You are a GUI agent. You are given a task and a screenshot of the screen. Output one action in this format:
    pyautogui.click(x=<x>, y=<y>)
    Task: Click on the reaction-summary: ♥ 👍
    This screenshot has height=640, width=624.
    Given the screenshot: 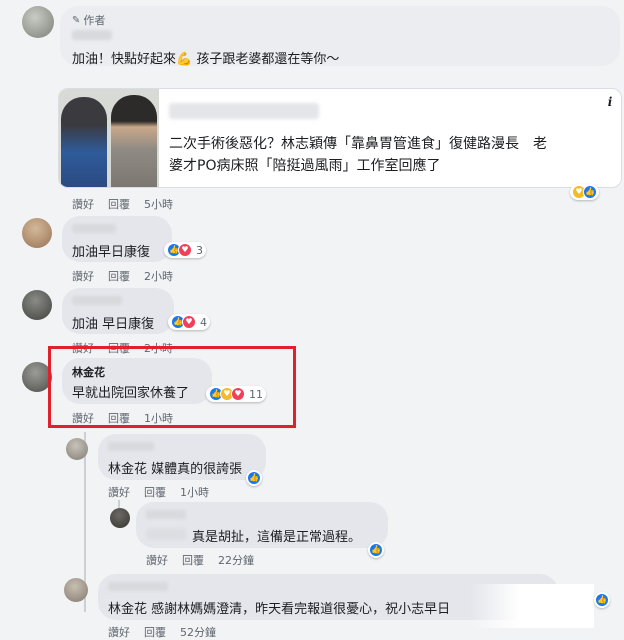 What is the action you would take?
    pyautogui.click(x=584, y=192)
    